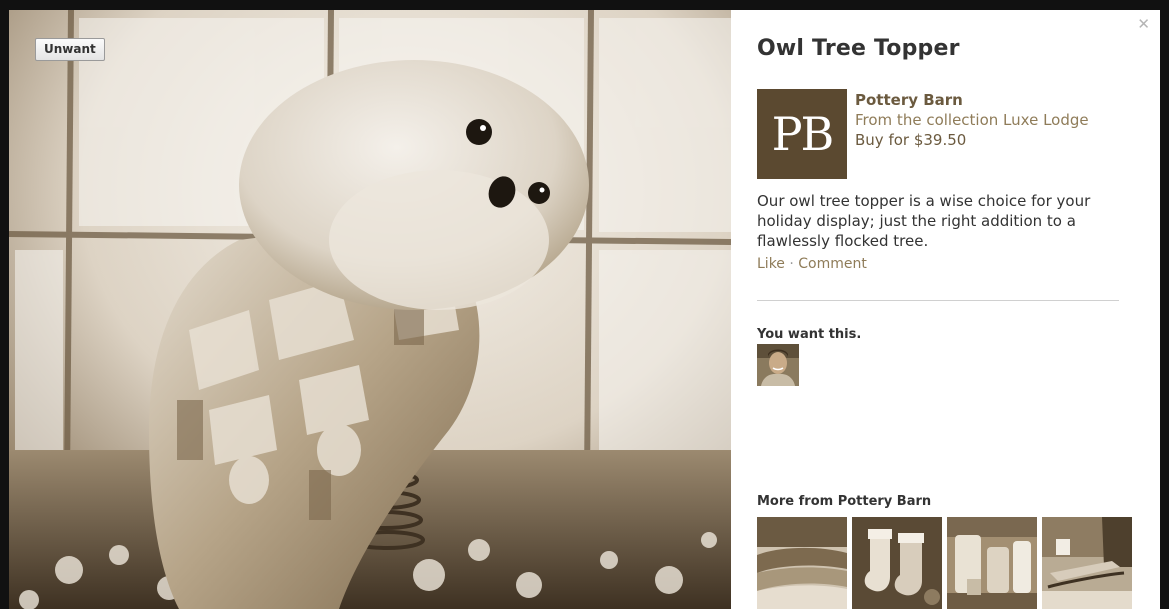 The height and width of the screenshot is (609, 1169). What do you see at coordinates (992, 563) in the screenshot?
I see `product-thumb-candles` at bounding box center [992, 563].